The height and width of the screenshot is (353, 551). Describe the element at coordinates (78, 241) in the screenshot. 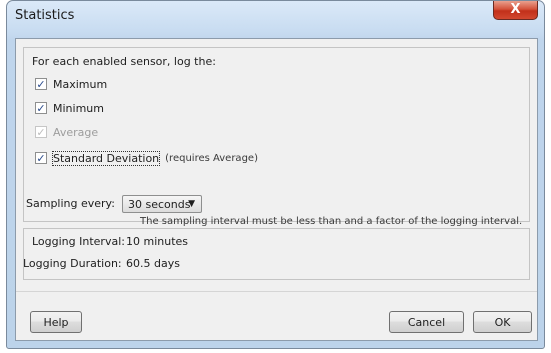

I see `logging-interval-label: Logging Interval:` at that location.